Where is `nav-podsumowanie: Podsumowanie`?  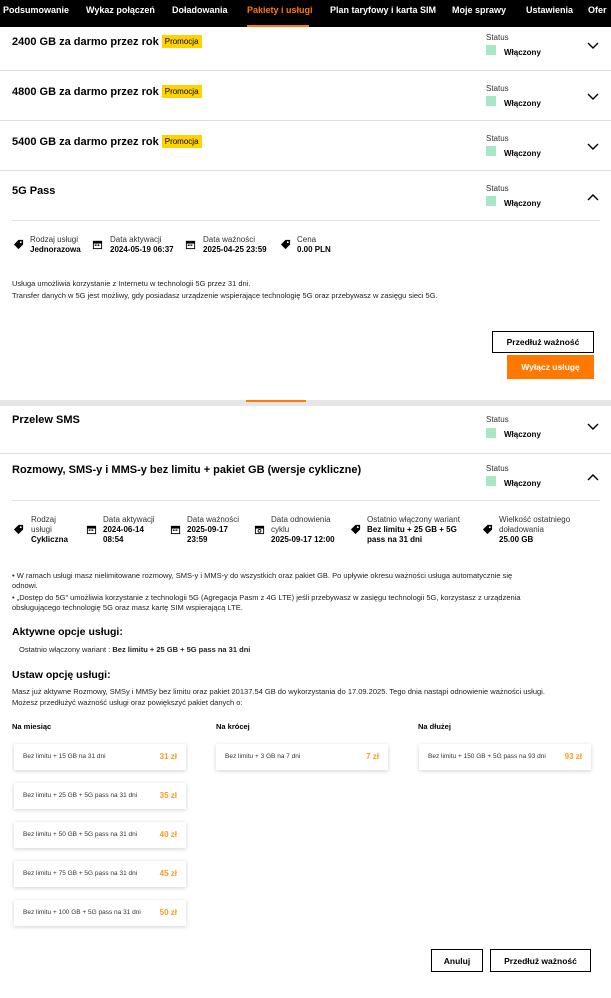 nav-podsumowanie: Podsumowanie is located at coordinates (36, 10).